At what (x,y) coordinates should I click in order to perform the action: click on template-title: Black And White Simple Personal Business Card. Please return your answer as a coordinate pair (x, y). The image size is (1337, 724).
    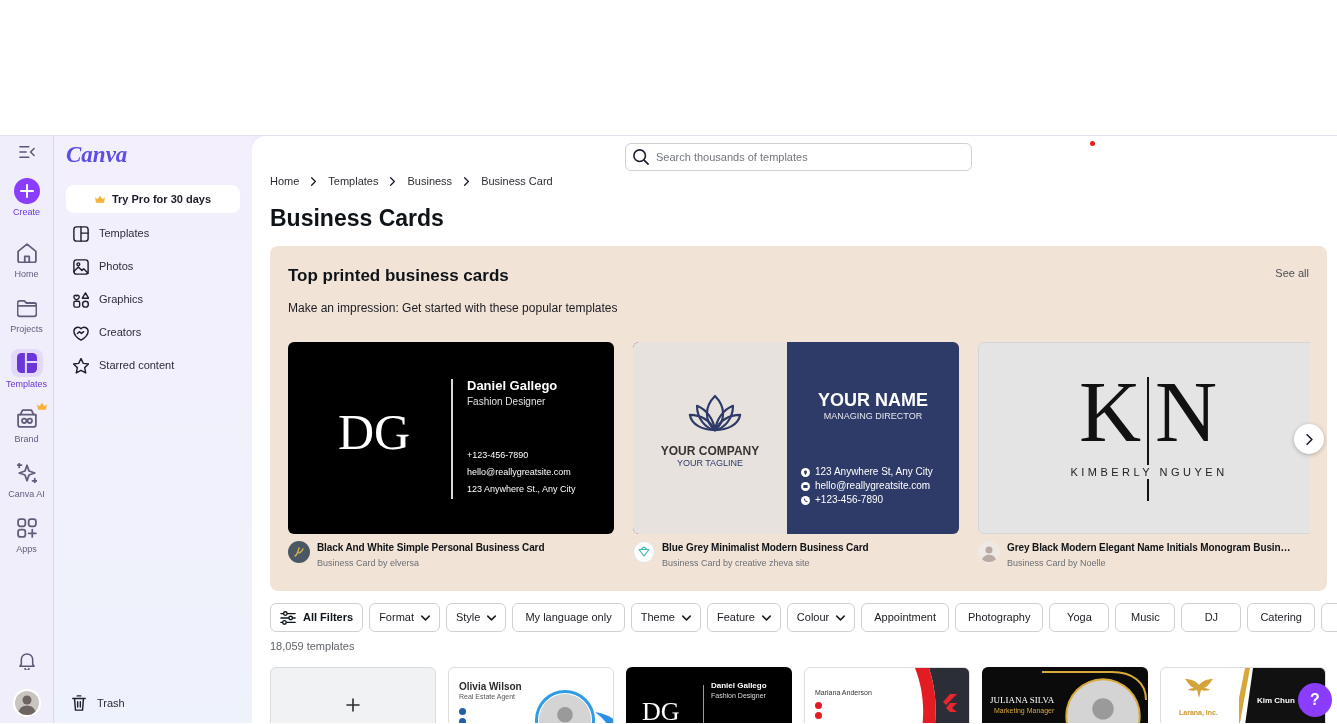
    Looking at the image, I should click on (431, 548).